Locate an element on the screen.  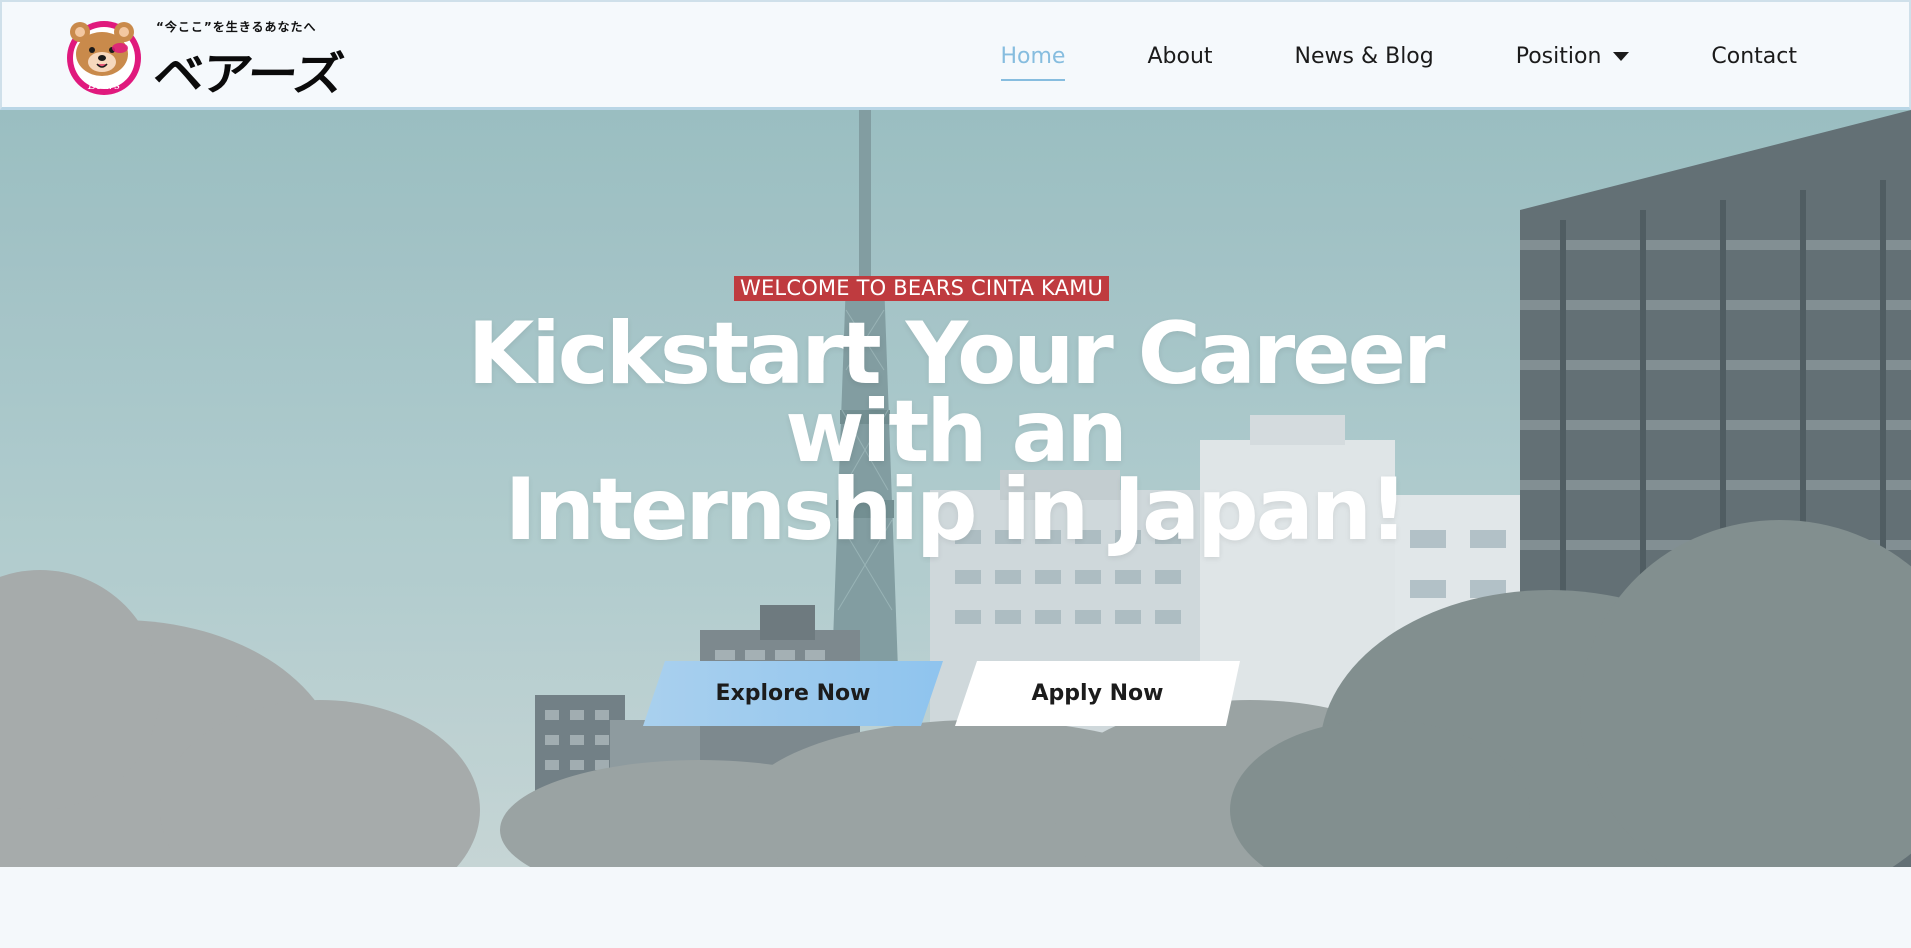
bear-logo-icon: Bears is located at coordinates (104, 58).